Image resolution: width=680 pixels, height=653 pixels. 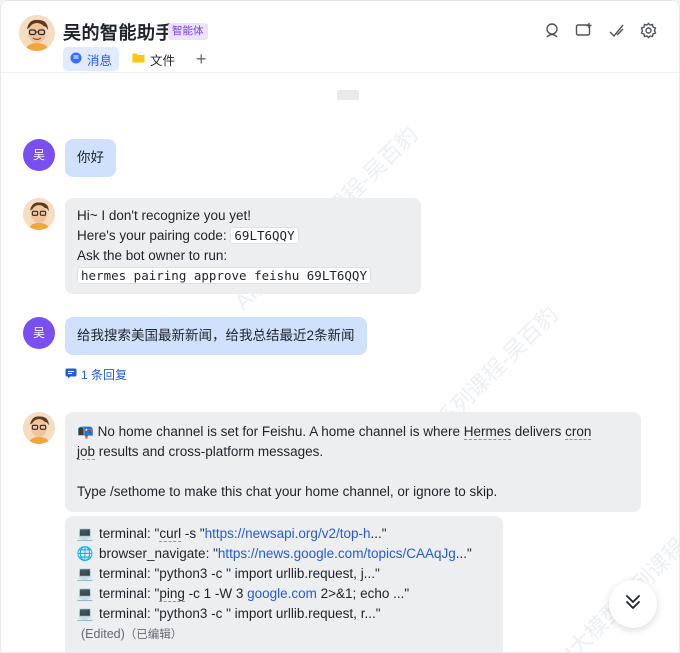 What do you see at coordinates (172, 594) in the screenshot?
I see `tool-keyword: ping` at bounding box center [172, 594].